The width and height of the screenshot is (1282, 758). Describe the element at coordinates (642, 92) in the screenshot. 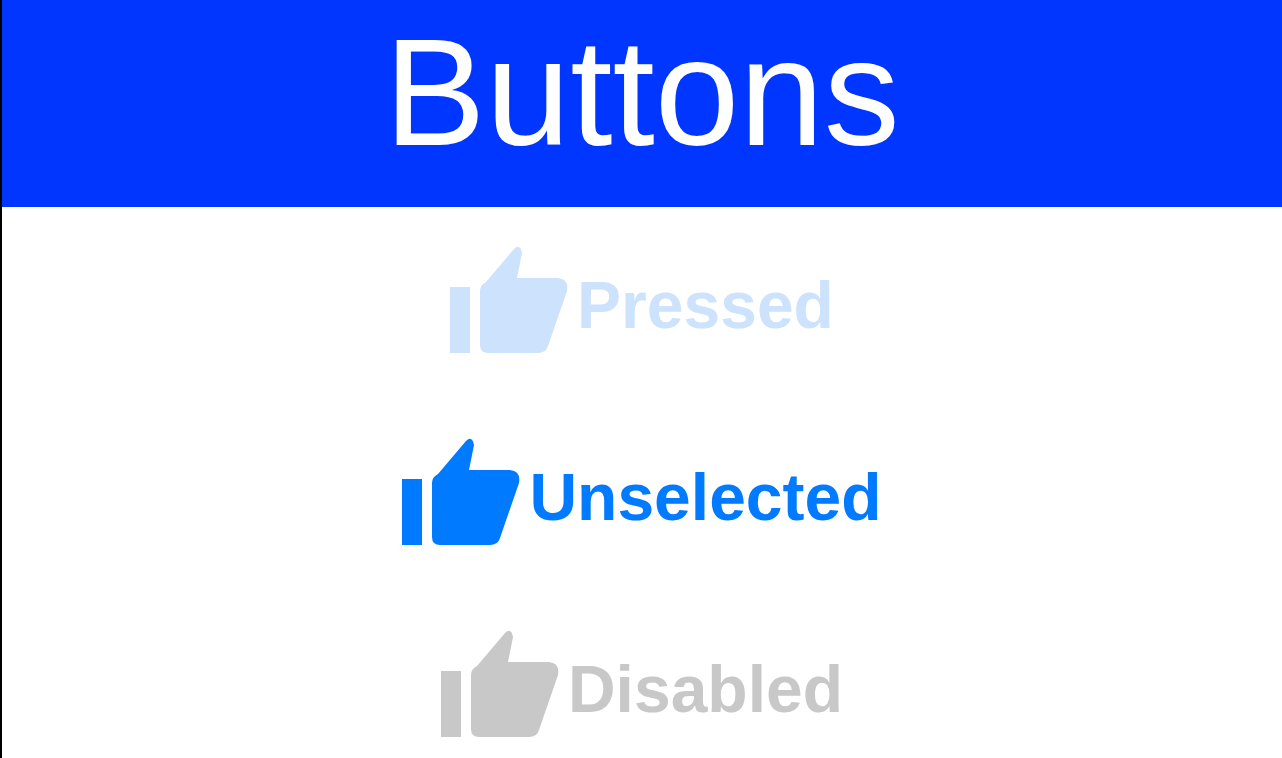

I see `page-title: Buttons` at that location.